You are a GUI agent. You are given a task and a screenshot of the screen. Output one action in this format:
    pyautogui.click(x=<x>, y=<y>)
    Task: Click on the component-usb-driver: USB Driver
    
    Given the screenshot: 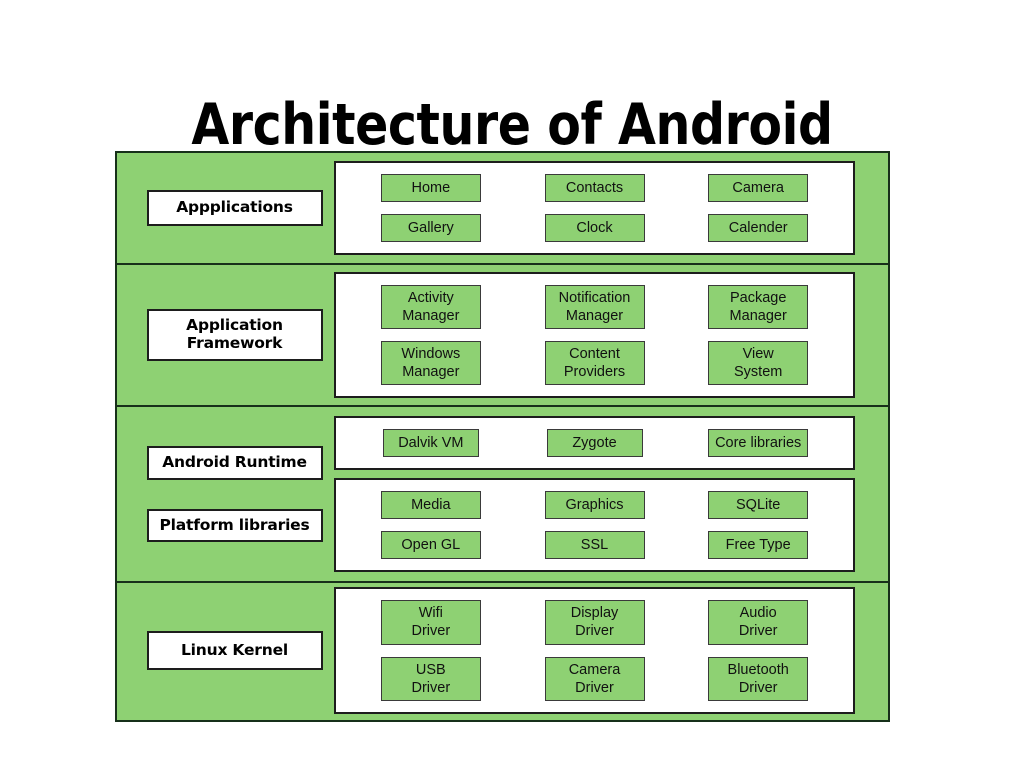 What is the action you would take?
    pyautogui.click(x=430, y=678)
    